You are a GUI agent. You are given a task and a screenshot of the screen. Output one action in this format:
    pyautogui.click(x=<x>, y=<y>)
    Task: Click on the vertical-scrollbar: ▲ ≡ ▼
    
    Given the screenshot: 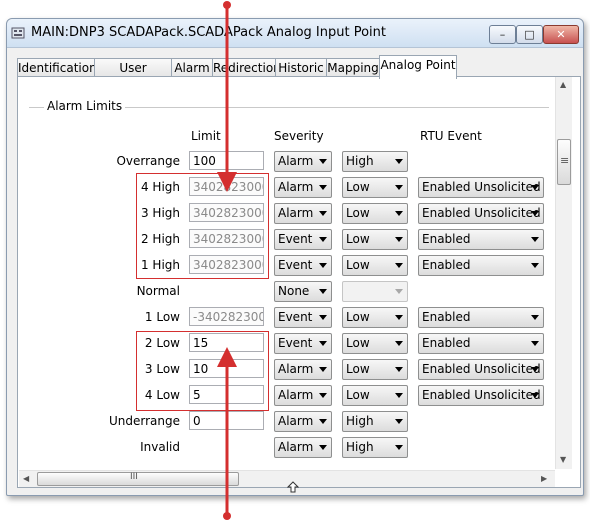 What is the action you would take?
    pyautogui.click(x=563, y=273)
    